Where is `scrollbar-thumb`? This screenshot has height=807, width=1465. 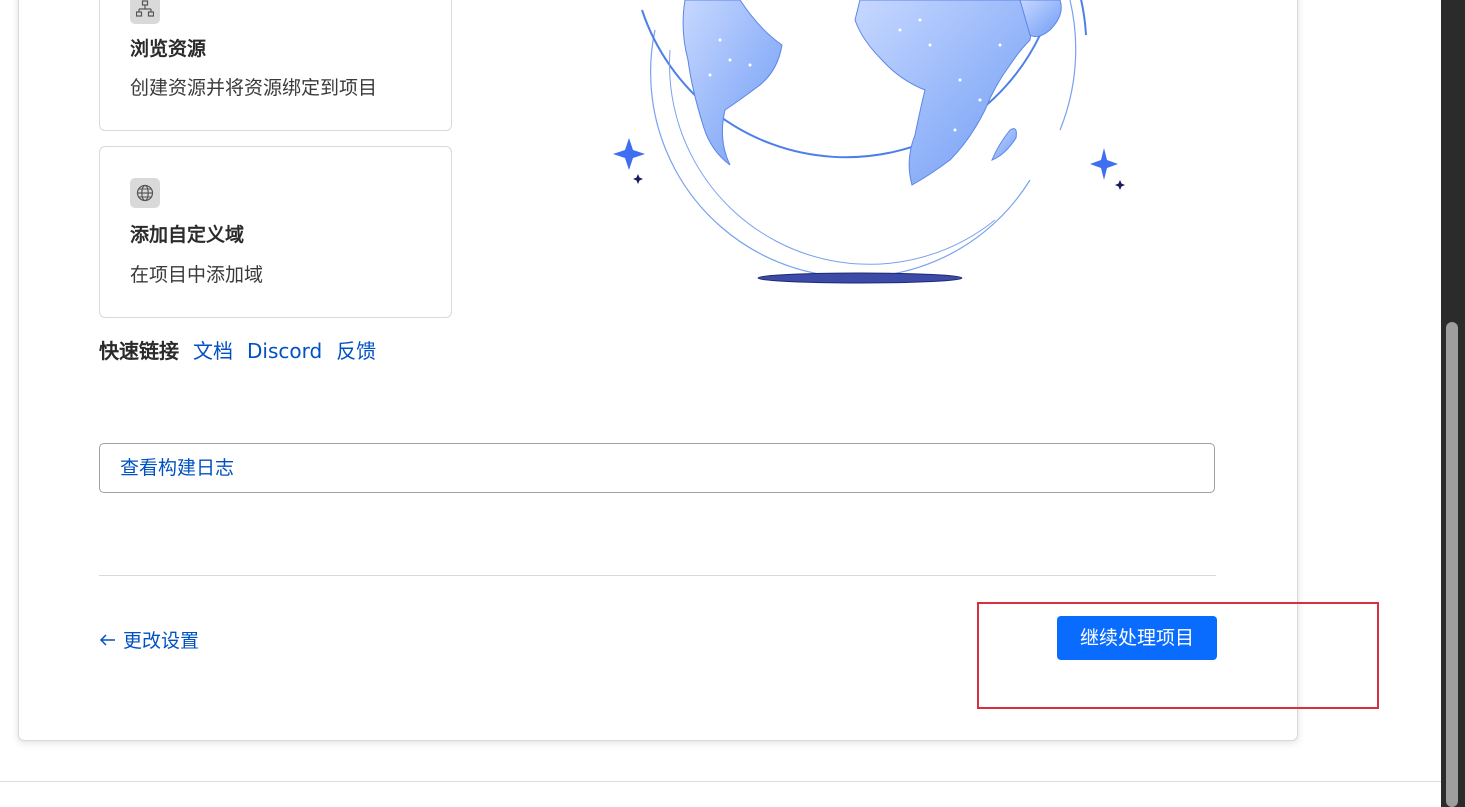
scrollbar-thumb is located at coordinates (1452, 564).